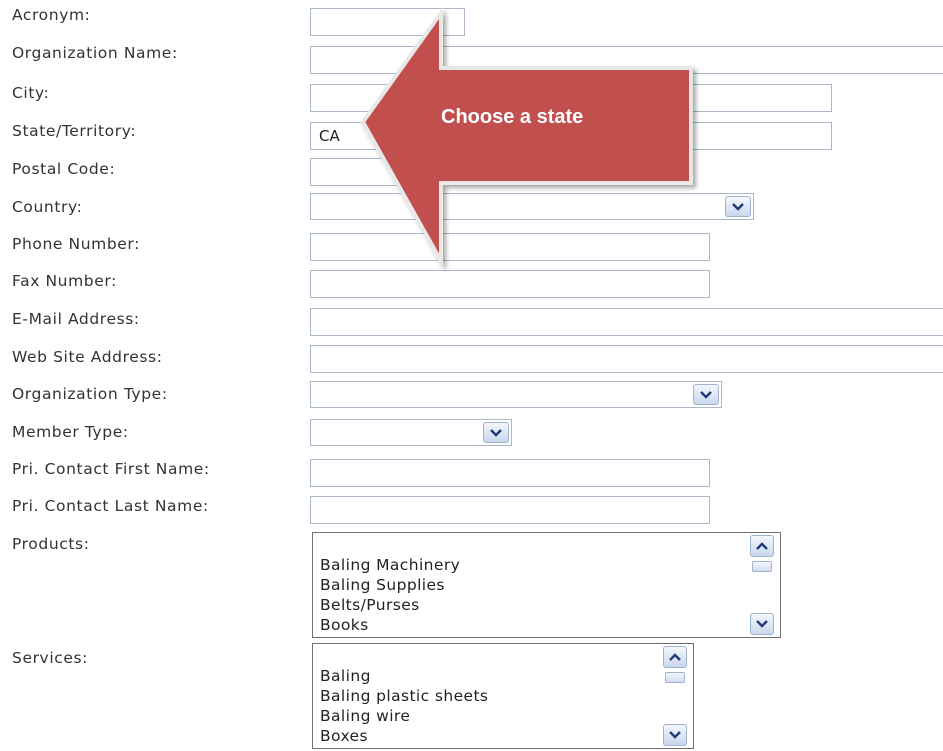 This screenshot has width=943, height=751. What do you see at coordinates (512, 117) in the screenshot?
I see `callout-text: Choose a state` at bounding box center [512, 117].